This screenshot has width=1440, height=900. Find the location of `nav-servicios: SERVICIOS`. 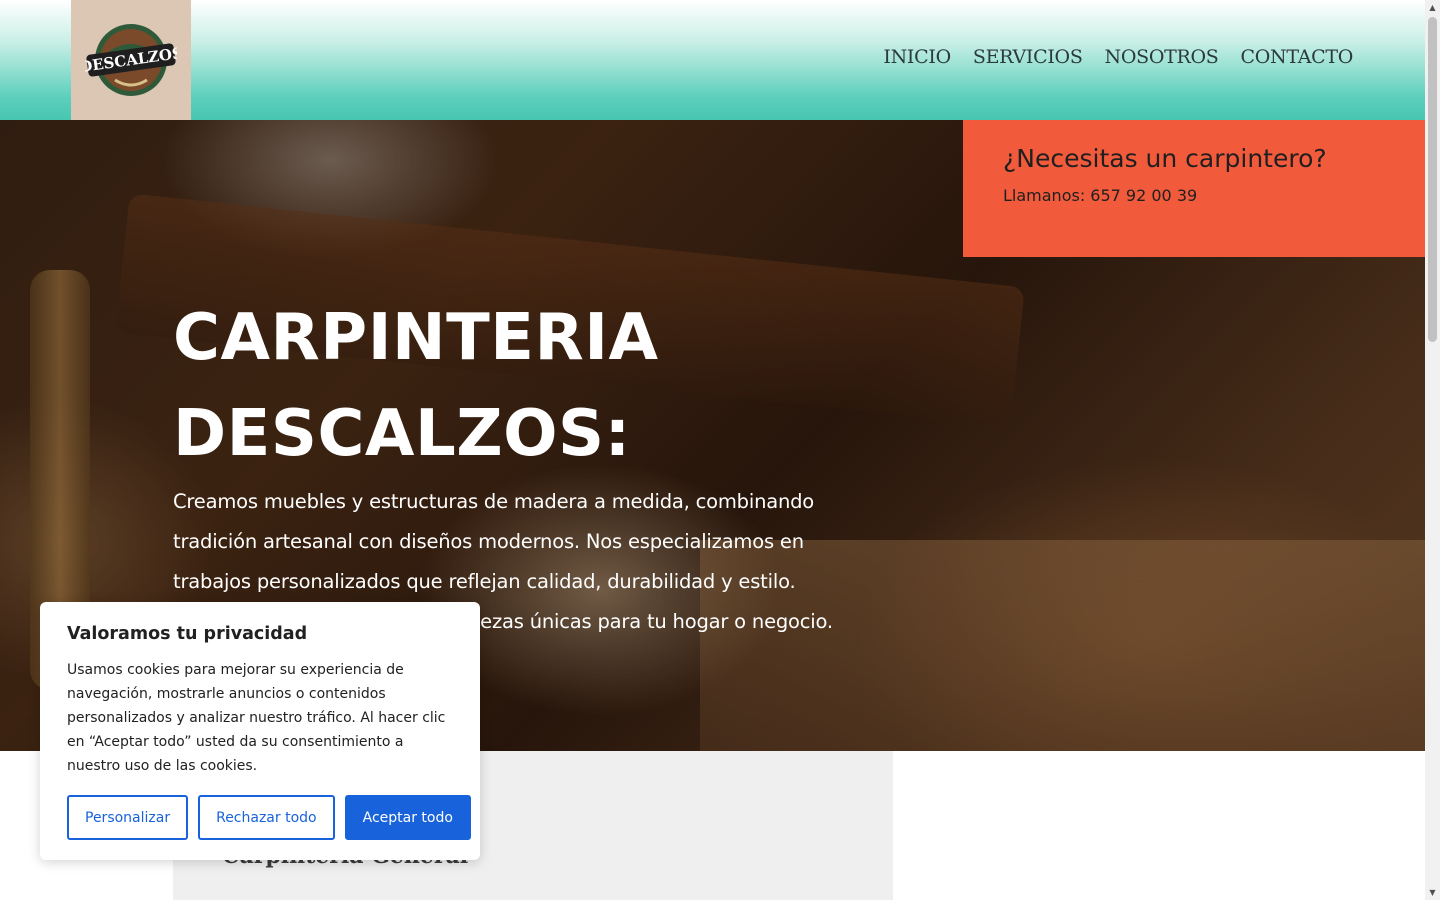

nav-servicios: SERVICIOS is located at coordinates (1028, 57).